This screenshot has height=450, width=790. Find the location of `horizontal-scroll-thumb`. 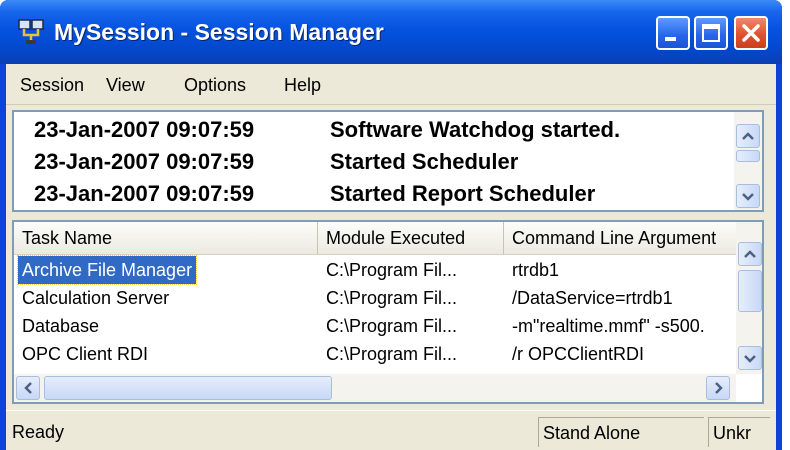

horizontal-scroll-thumb is located at coordinates (188, 388).